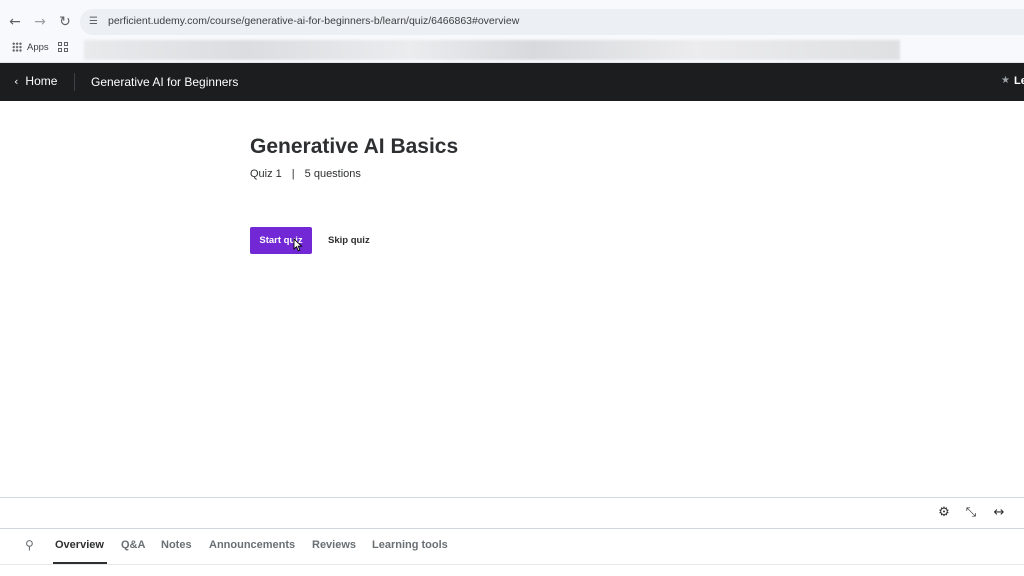 This screenshot has height=576, width=1024. Describe the element at coordinates (17, 47) in the screenshot. I see `apps-icon` at that location.